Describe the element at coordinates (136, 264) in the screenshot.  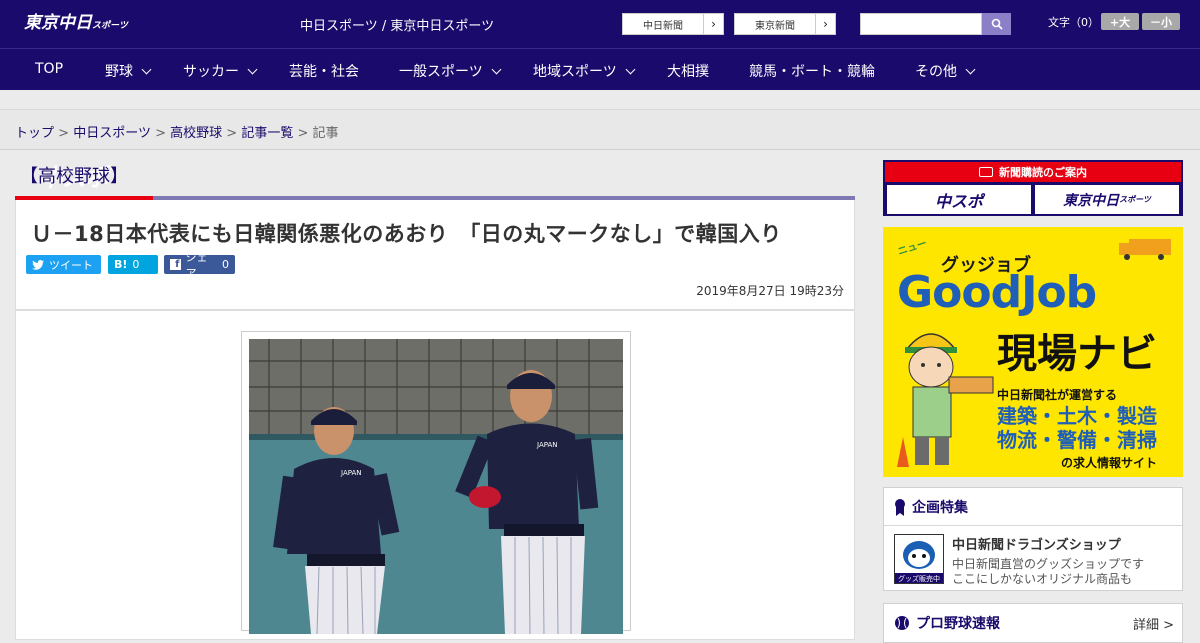
I see `hatena-count: 0` at that location.